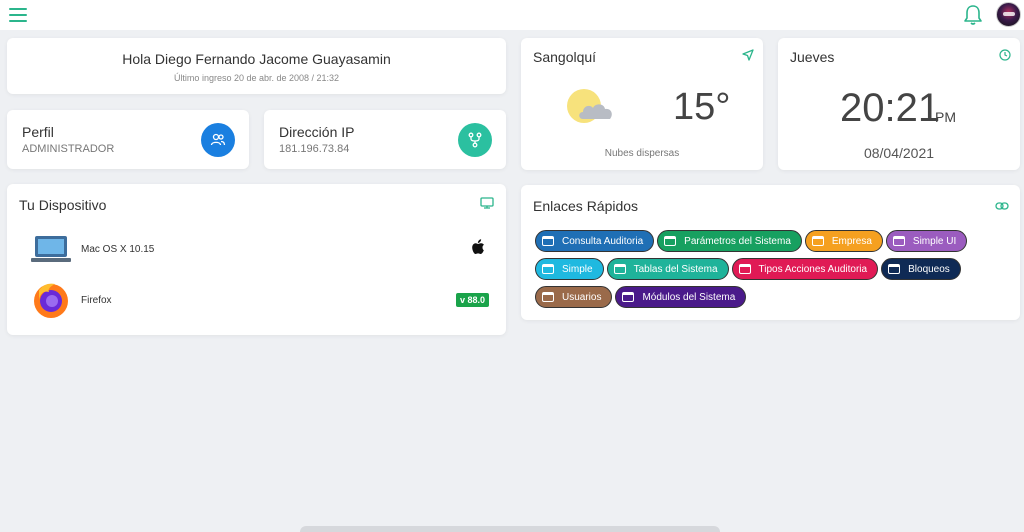 The image size is (1024, 532). Describe the element at coordinates (510, 529) in the screenshot. I see `dock-shadow` at that location.